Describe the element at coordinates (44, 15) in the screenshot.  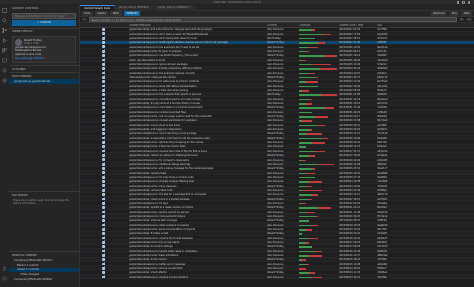
I see `commit-message-input: Message (Ctrl+Enter to commit on 'main')` at that location.